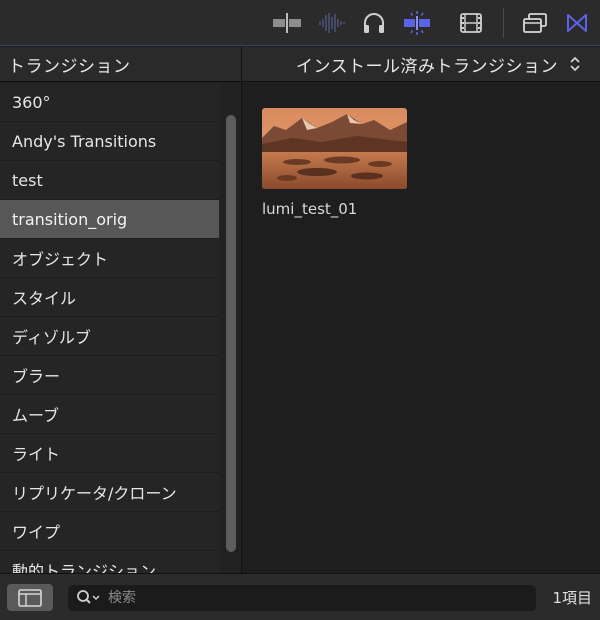  Describe the element at coordinates (94, 493) in the screenshot. I see `sidebar-item-label: リプリケータ/クローン` at that location.